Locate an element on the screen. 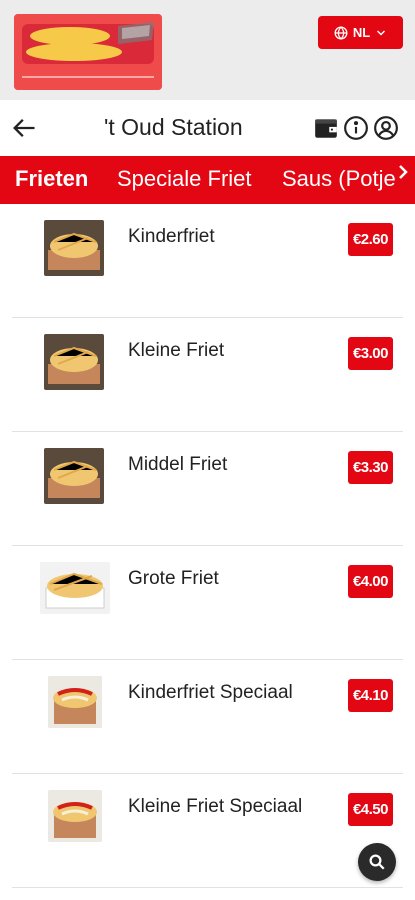  price-badge: €3.00 is located at coordinates (370, 353).